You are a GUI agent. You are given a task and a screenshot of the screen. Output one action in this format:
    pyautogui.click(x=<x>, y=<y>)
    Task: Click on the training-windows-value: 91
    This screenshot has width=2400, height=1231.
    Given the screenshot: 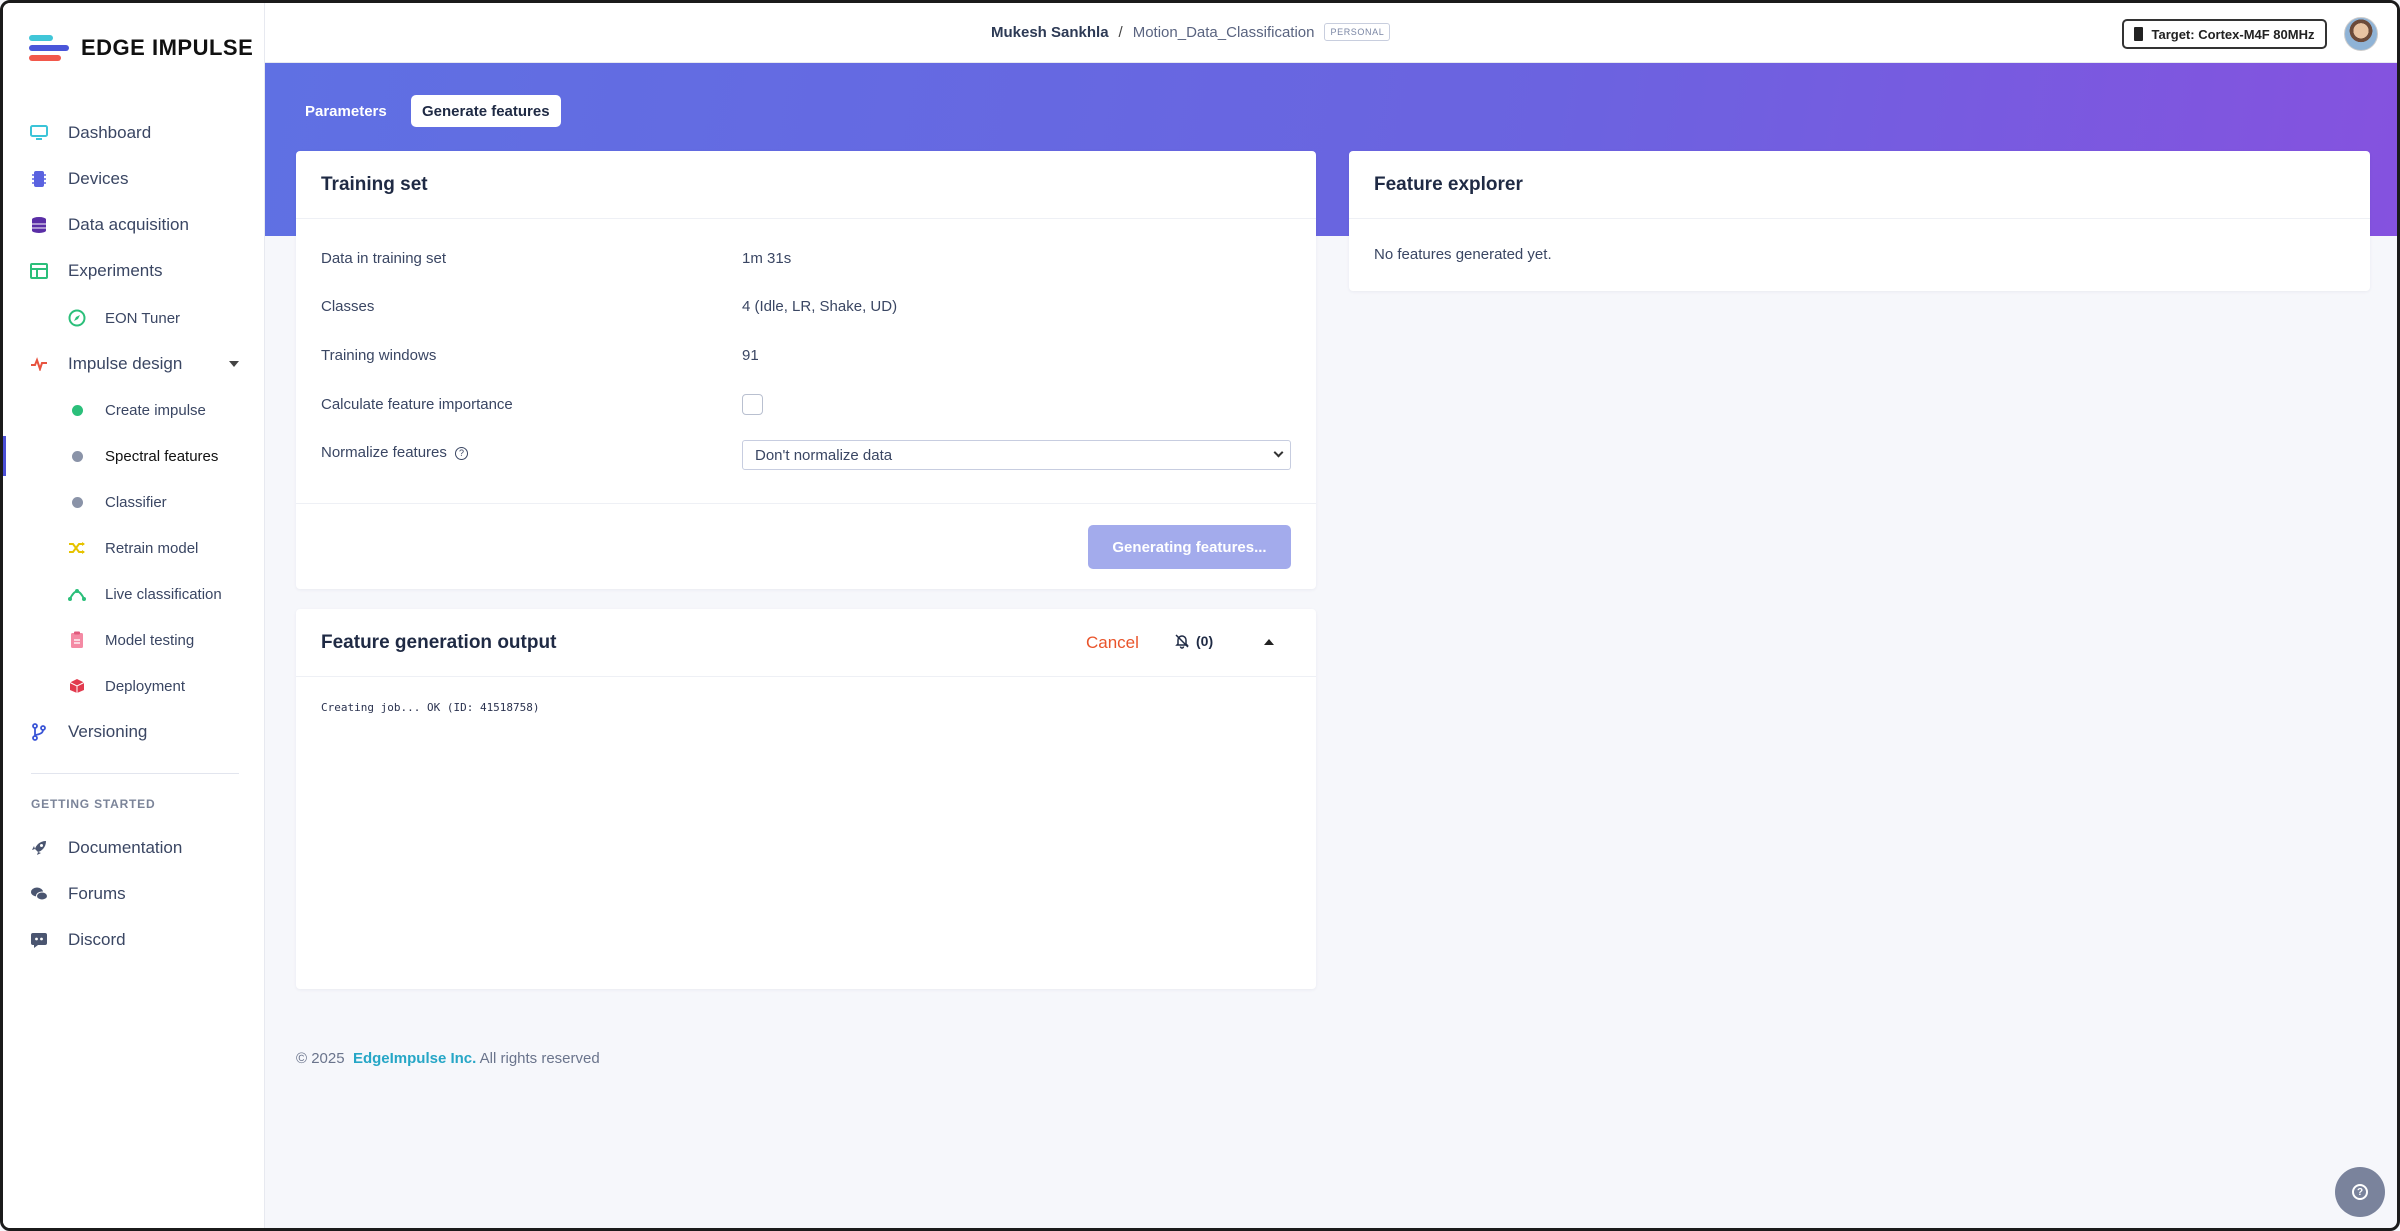 What is the action you would take?
    pyautogui.click(x=750, y=355)
    